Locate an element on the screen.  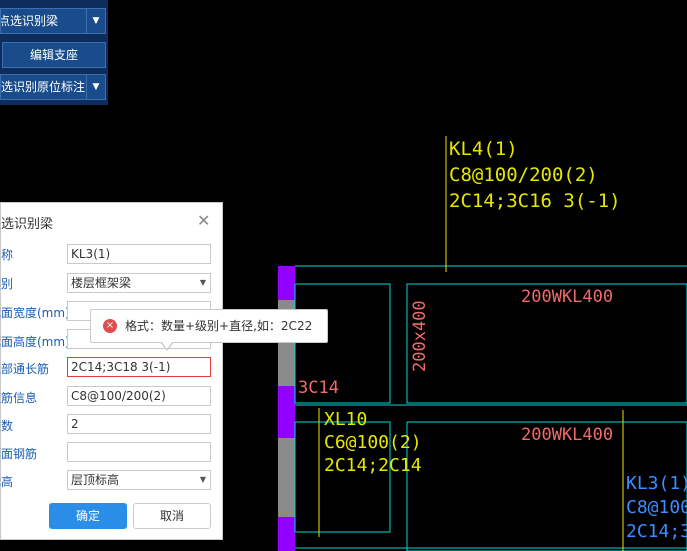
tooltip-arrow-fill is located at coordinates (167, 345).